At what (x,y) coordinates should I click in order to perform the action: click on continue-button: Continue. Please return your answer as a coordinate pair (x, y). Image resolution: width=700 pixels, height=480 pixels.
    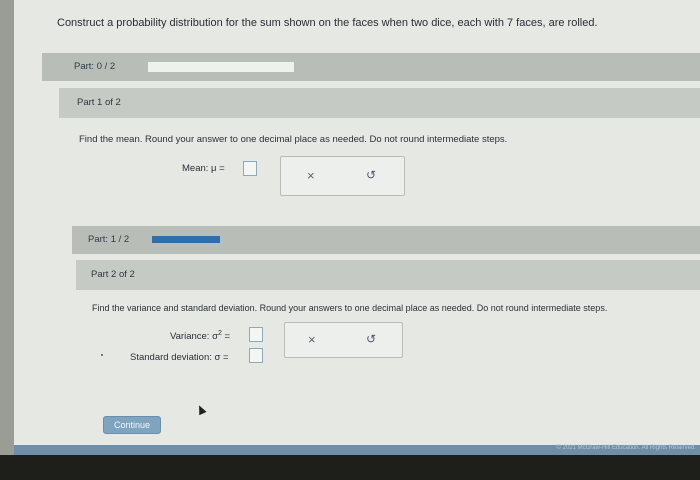
    Looking at the image, I should click on (132, 425).